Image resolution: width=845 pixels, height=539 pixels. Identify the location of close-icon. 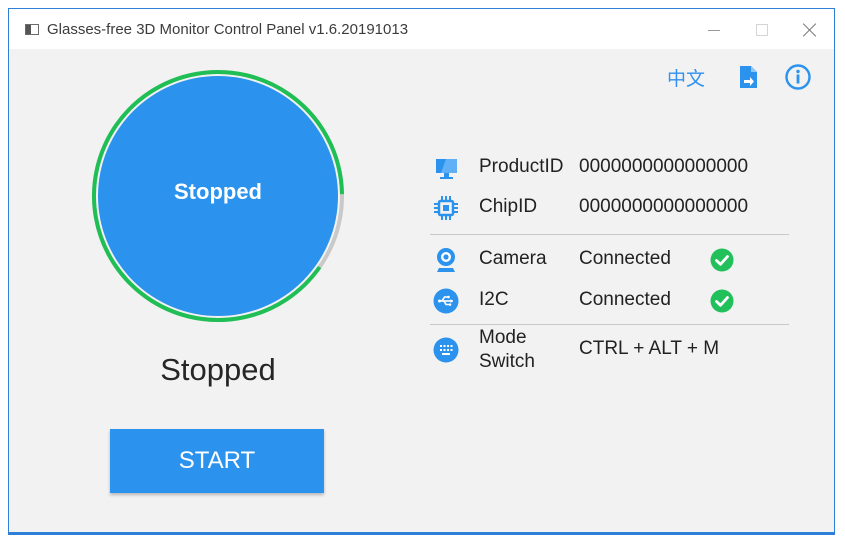
(810, 30).